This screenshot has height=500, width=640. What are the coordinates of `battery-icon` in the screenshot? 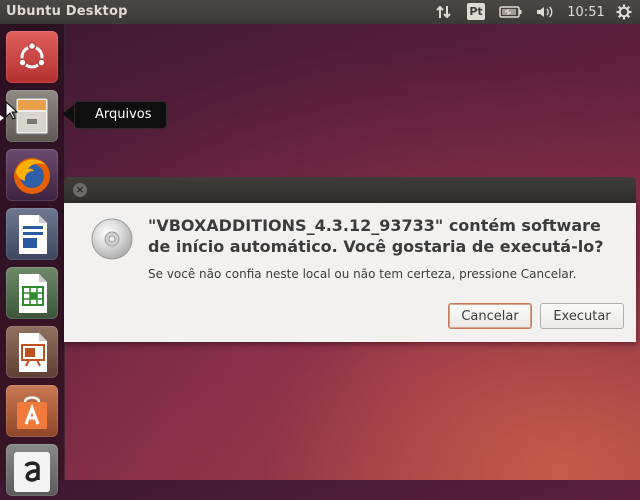 It's located at (511, 12).